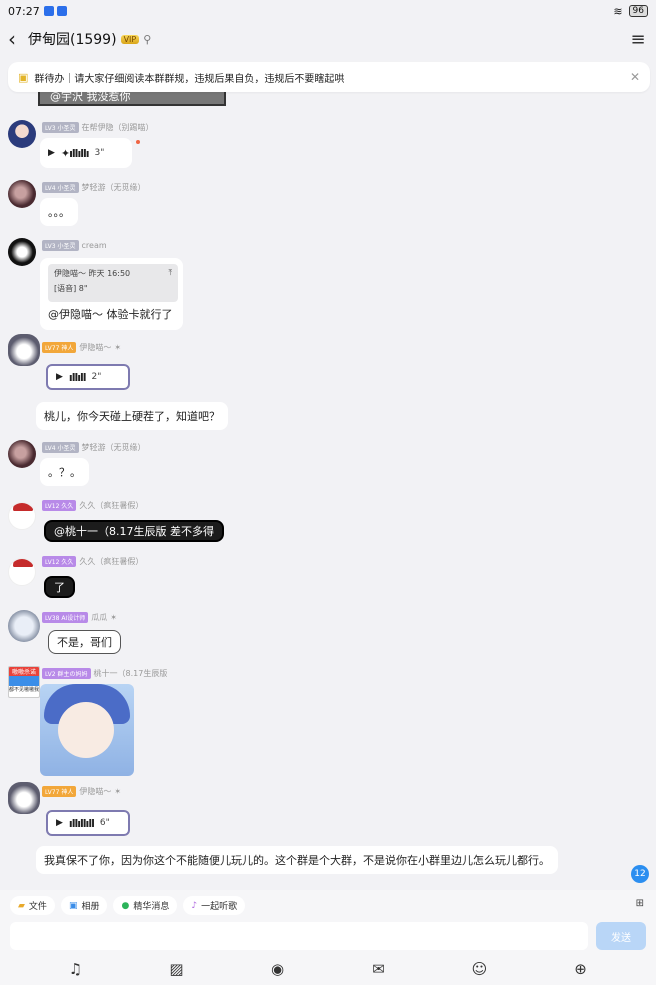 This screenshot has height=985, width=656. What do you see at coordinates (118, 127) in the screenshot?
I see `sender-name: 在帮伊隐（别踢喵）` at bounding box center [118, 127].